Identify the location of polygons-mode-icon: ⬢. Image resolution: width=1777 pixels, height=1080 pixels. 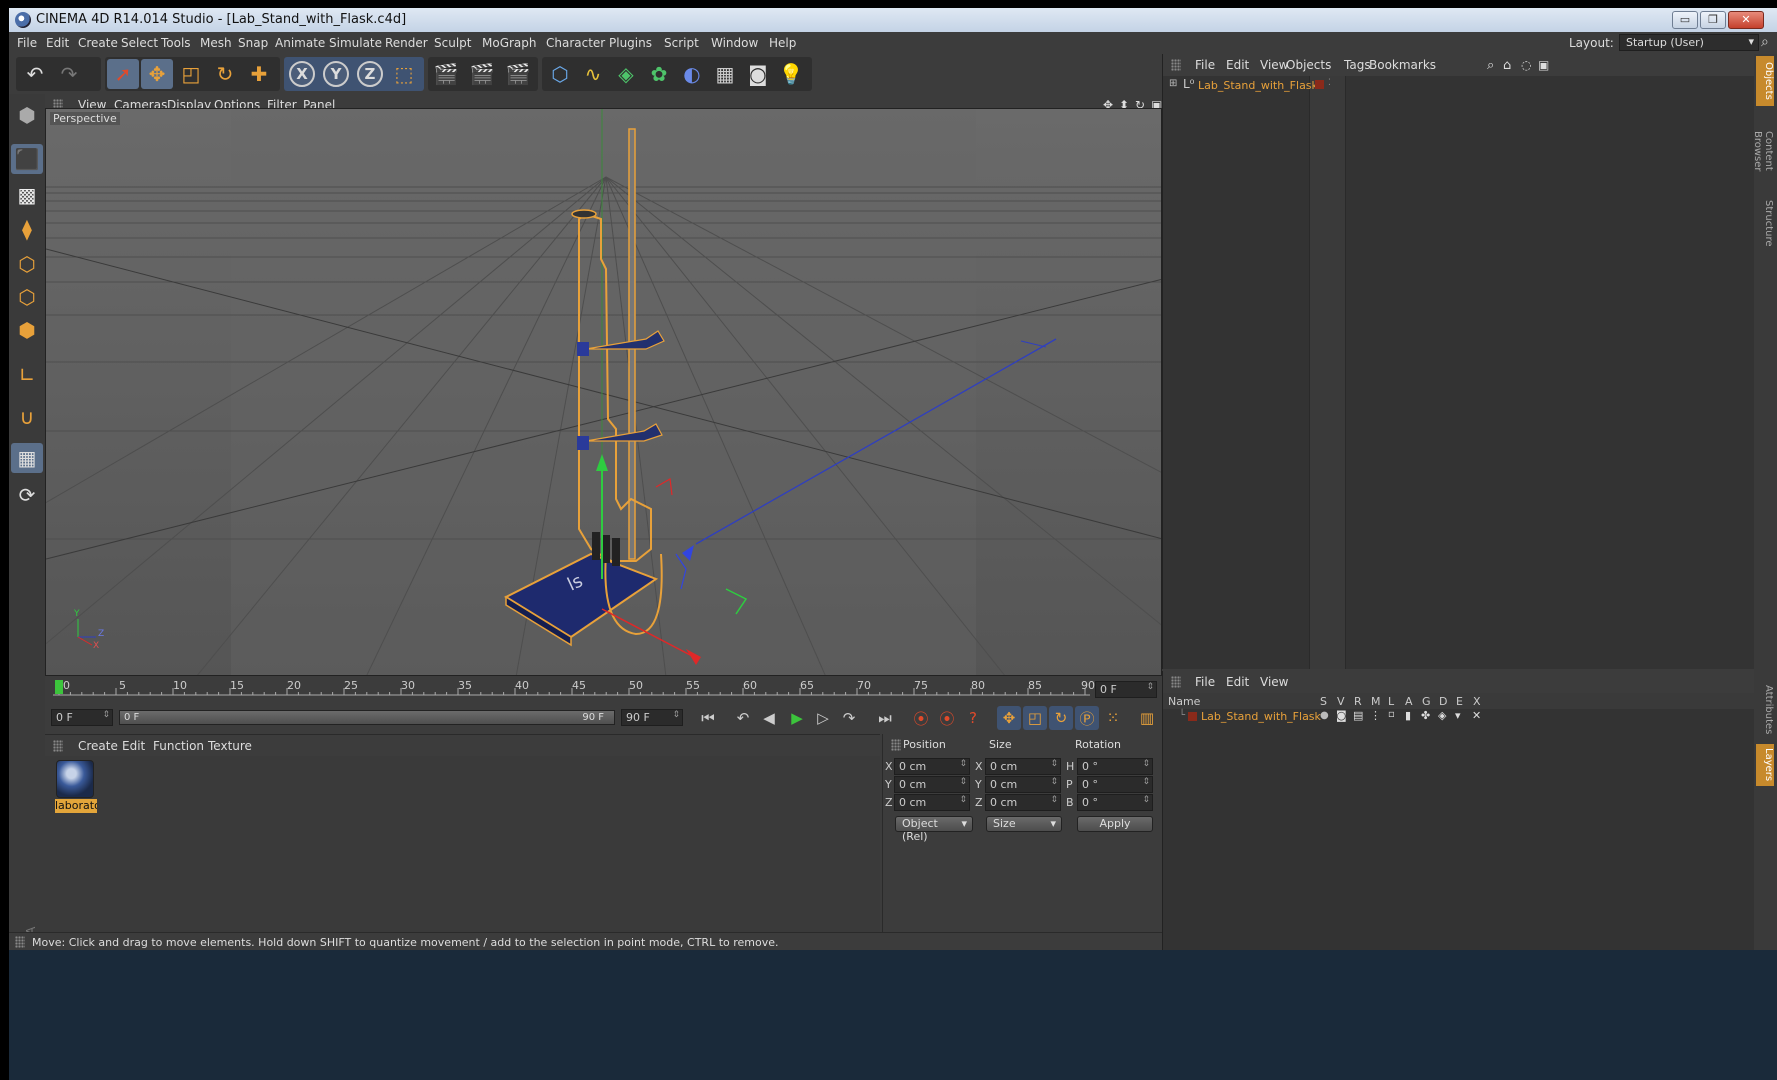
(27, 330).